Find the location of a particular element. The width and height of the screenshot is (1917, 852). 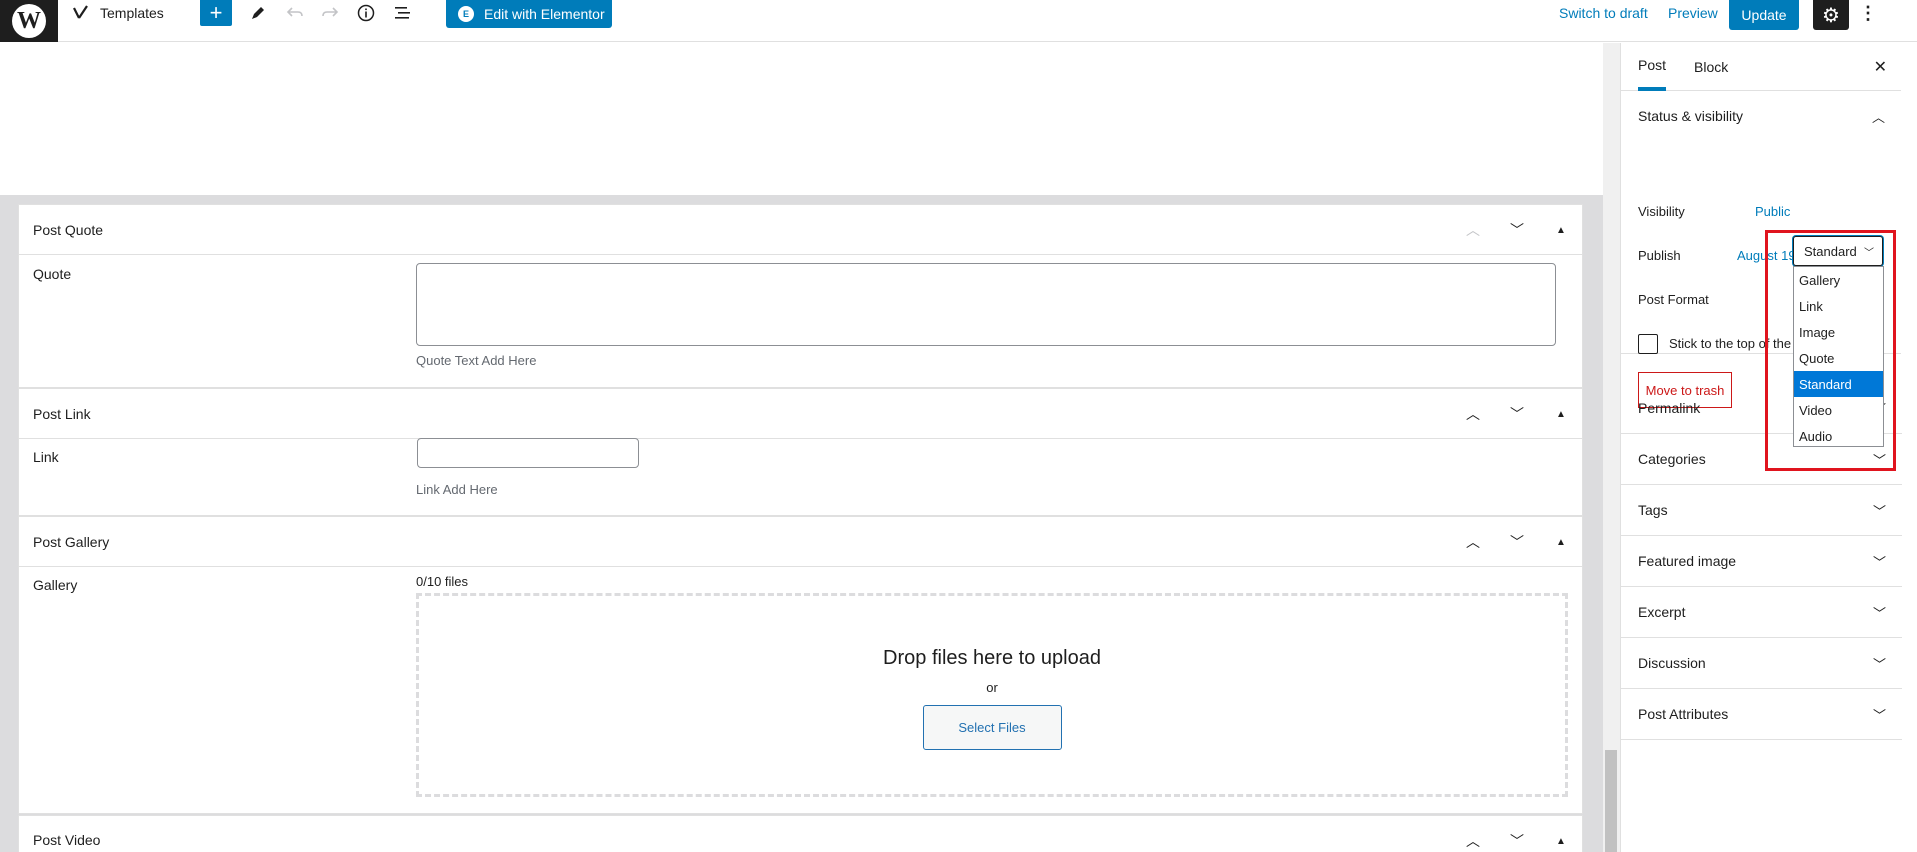

tab-block: Block is located at coordinates (1711, 67).